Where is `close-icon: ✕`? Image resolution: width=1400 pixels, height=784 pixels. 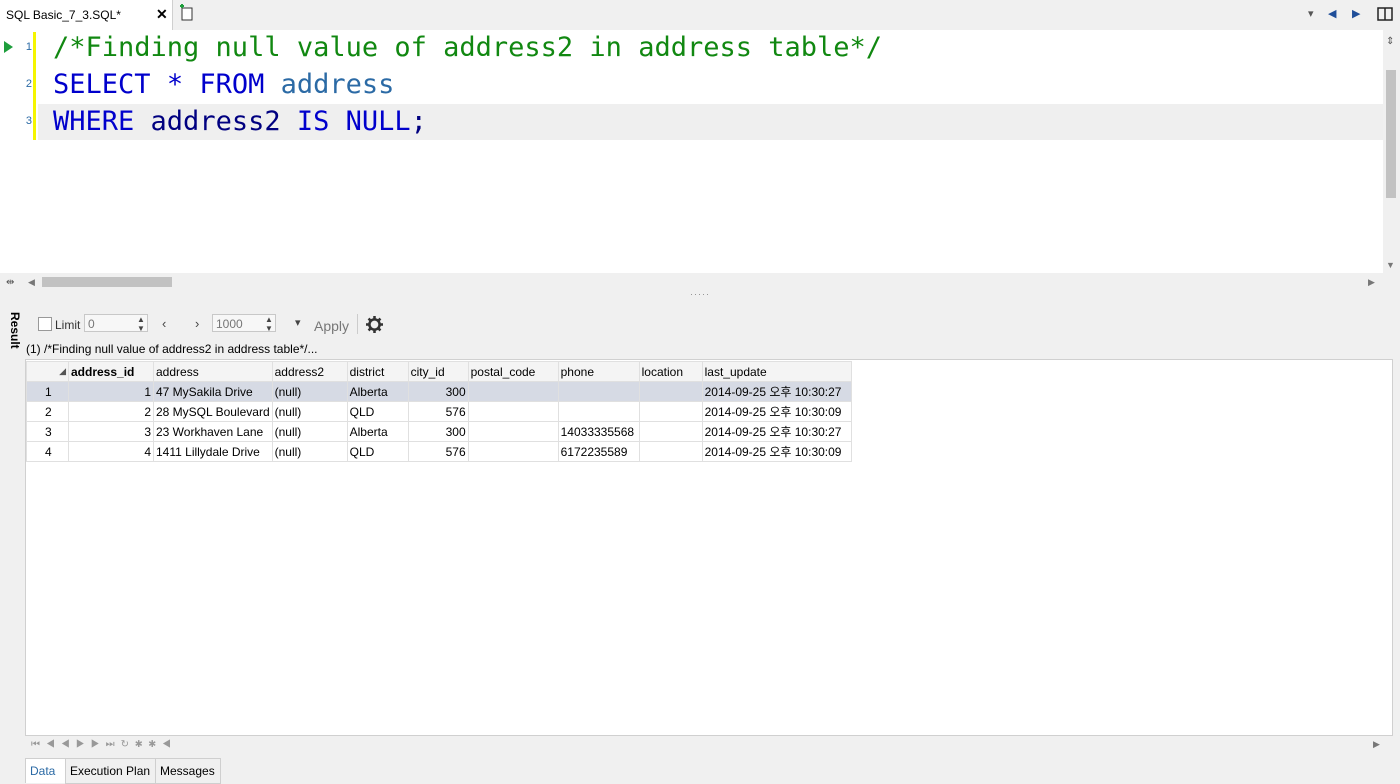
close-icon: ✕ is located at coordinates (162, 14).